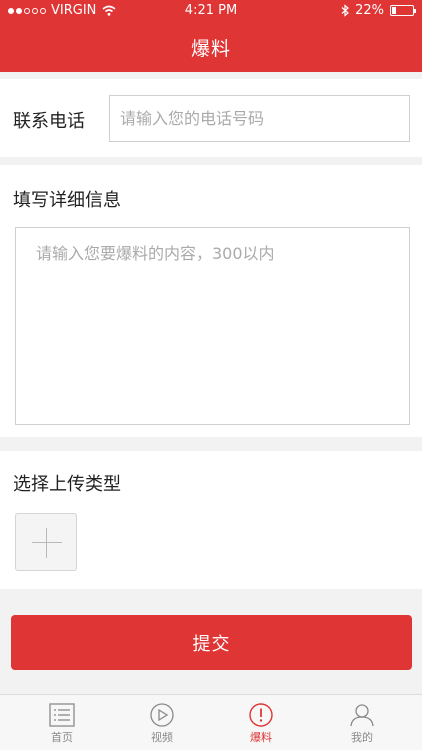 Image resolution: width=422 pixels, height=750 pixels. What do you see at coordinates (394, 10) in the screenshot?
I see `battery-fill` at bounding box center [394, 10].